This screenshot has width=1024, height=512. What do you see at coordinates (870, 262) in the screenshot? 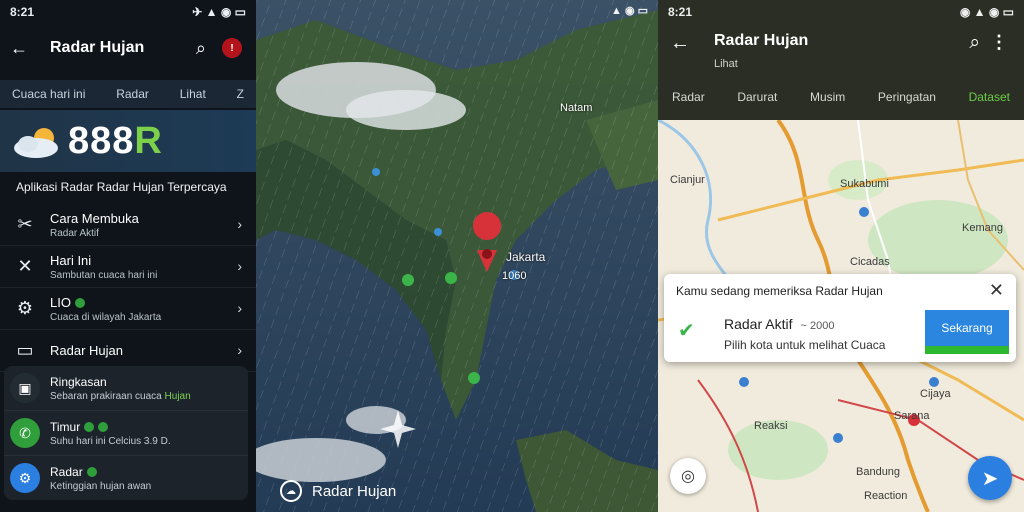
I see `map-label: Cicadas` at bounding box center [870, 262].